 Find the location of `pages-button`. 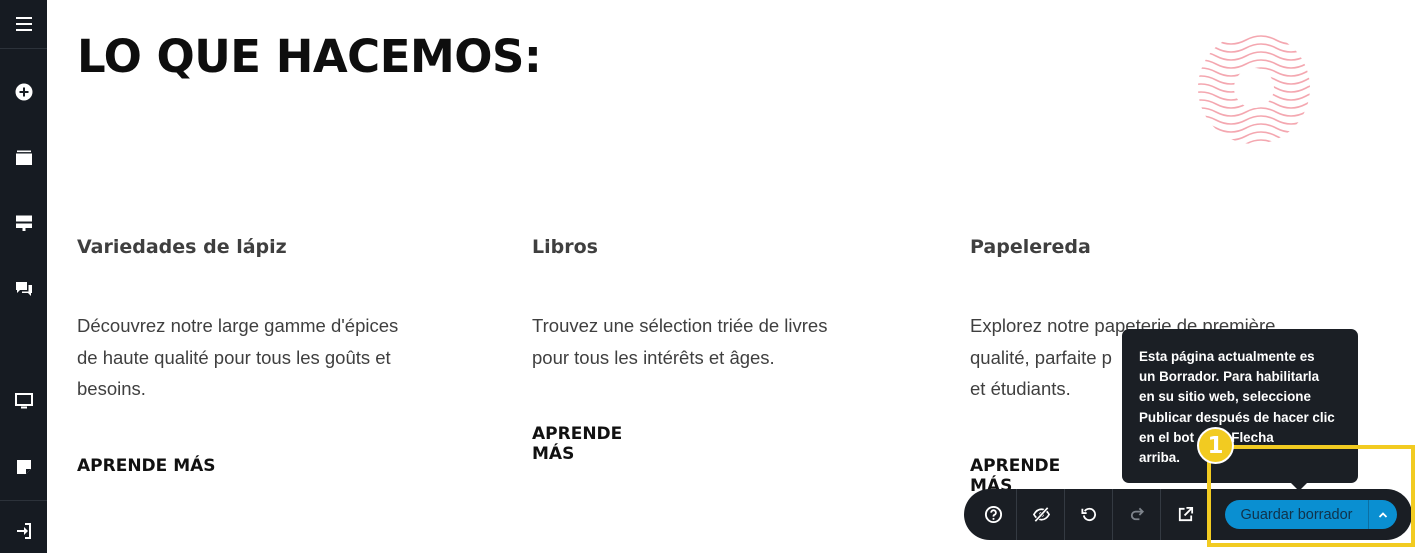

pages-button is located at coordinates (23, 158).